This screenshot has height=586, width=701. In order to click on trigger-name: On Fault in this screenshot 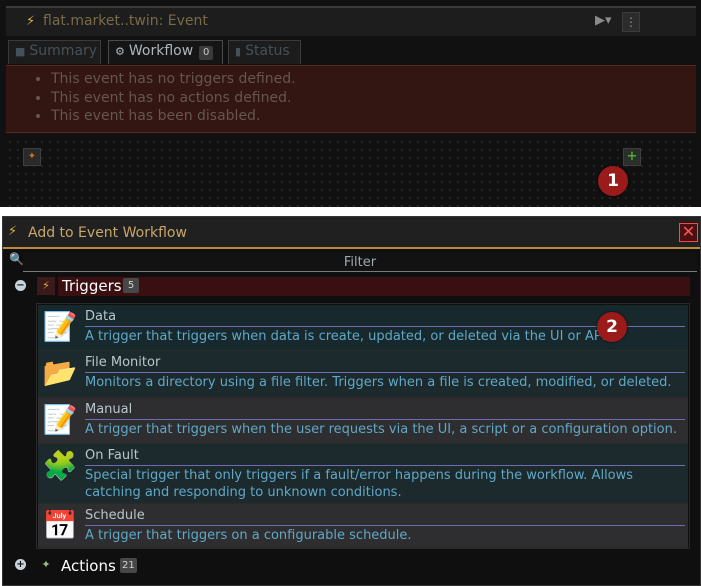, I will do `click(112, 455)`.